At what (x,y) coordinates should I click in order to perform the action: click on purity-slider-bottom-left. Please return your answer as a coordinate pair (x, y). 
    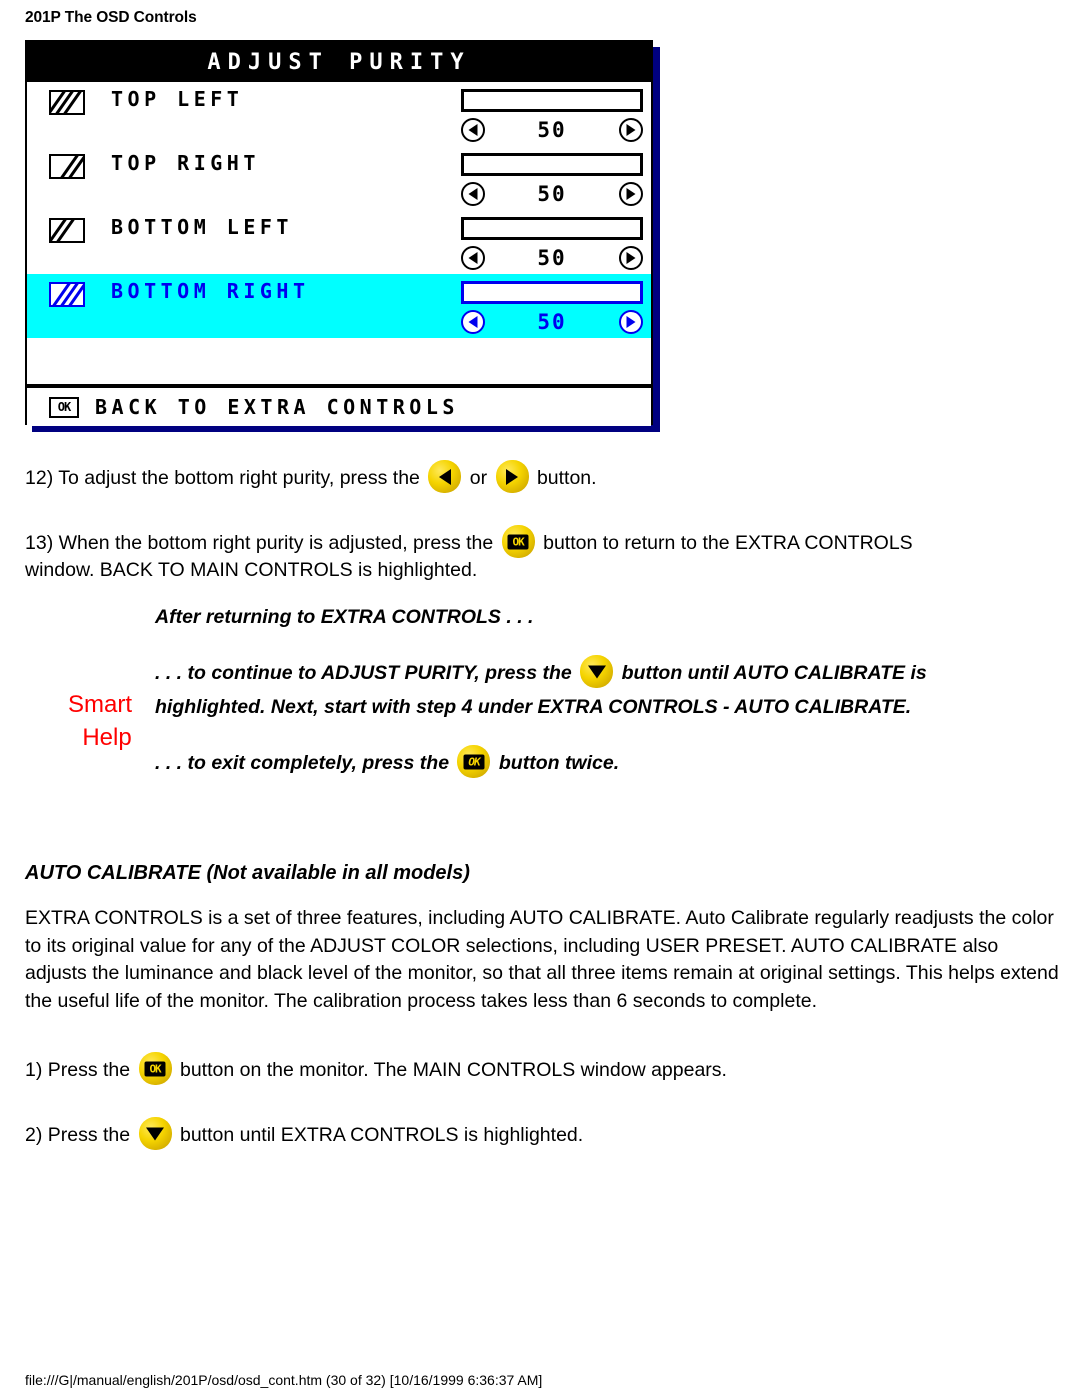
    Looking at the image, I should click on (552, 228).